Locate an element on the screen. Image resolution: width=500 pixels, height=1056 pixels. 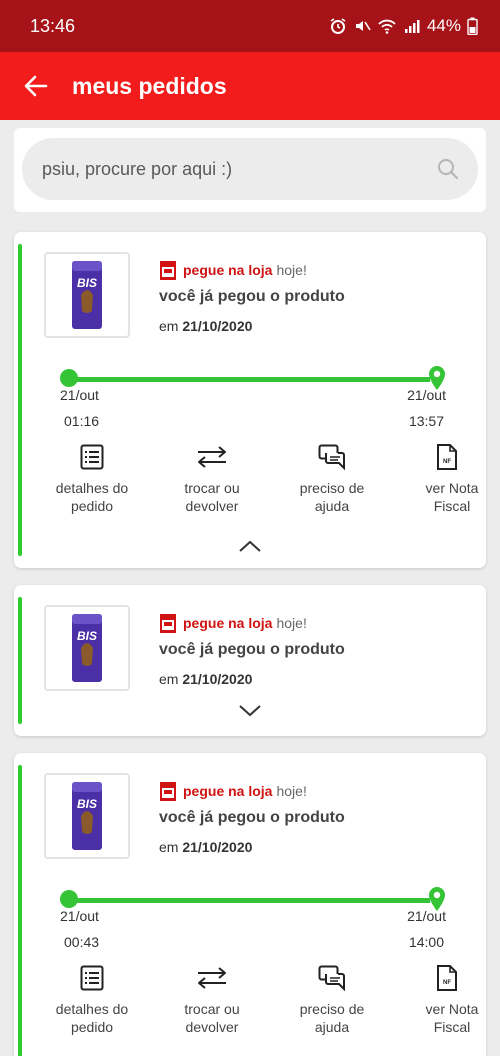
collapse-button is located at coordinates (250, 546).